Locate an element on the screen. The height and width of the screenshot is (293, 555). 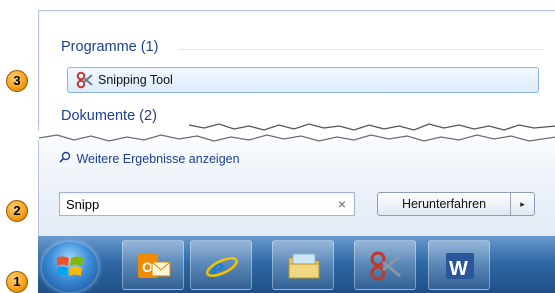
outlook-icon: O is located at coordinates (154, 266).